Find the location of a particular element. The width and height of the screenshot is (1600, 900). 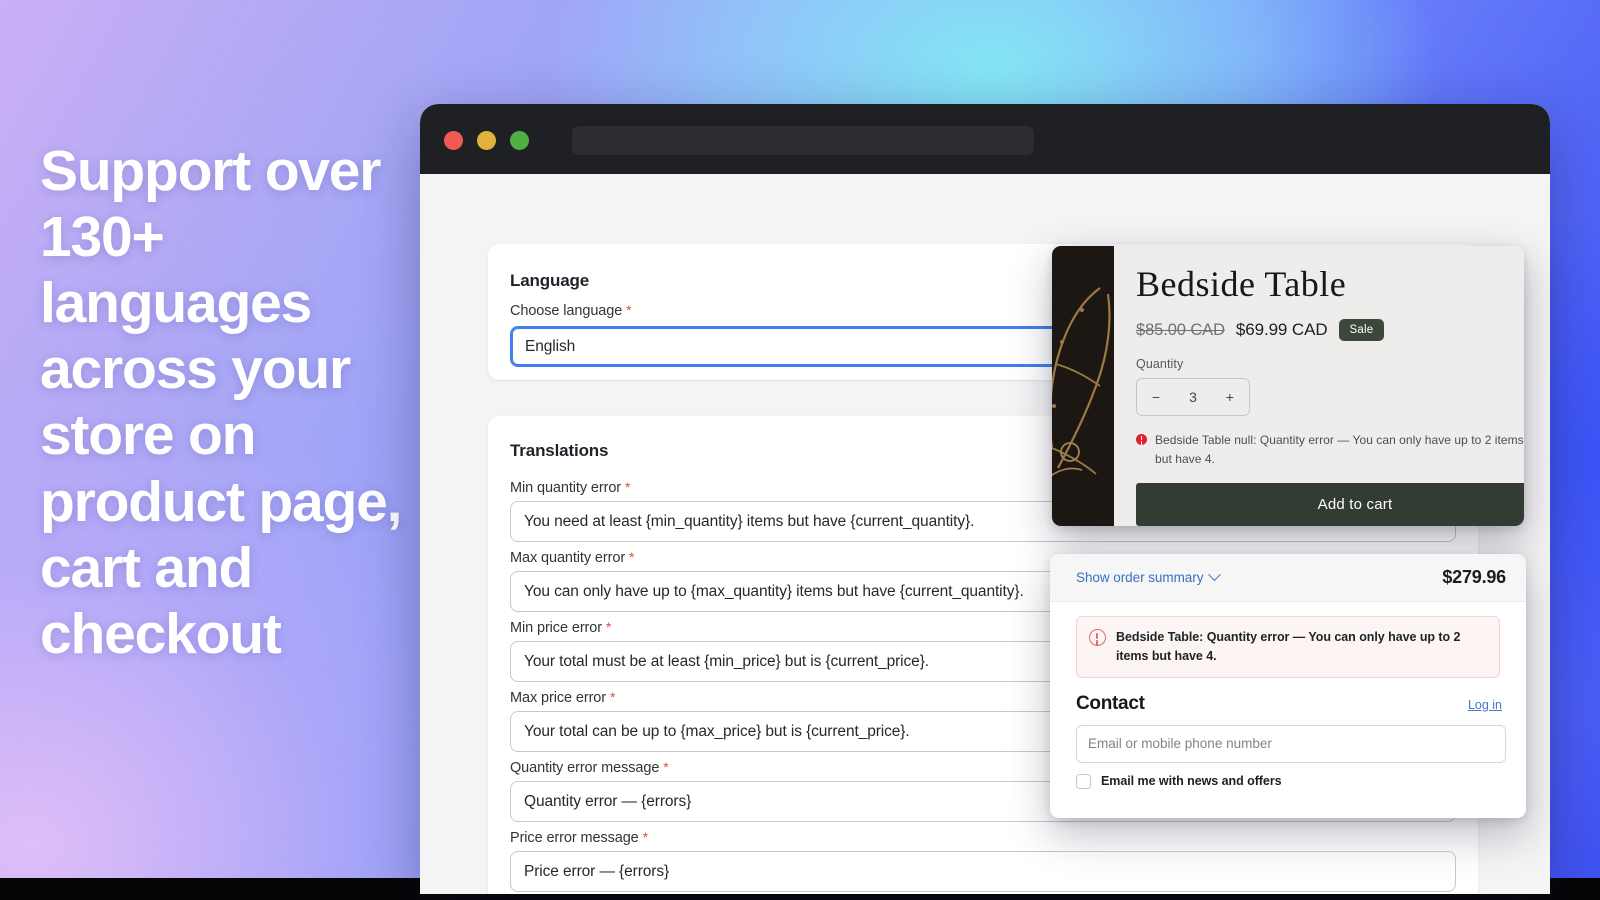

quantity-value: 3 is located at coordinates (1193, 397).